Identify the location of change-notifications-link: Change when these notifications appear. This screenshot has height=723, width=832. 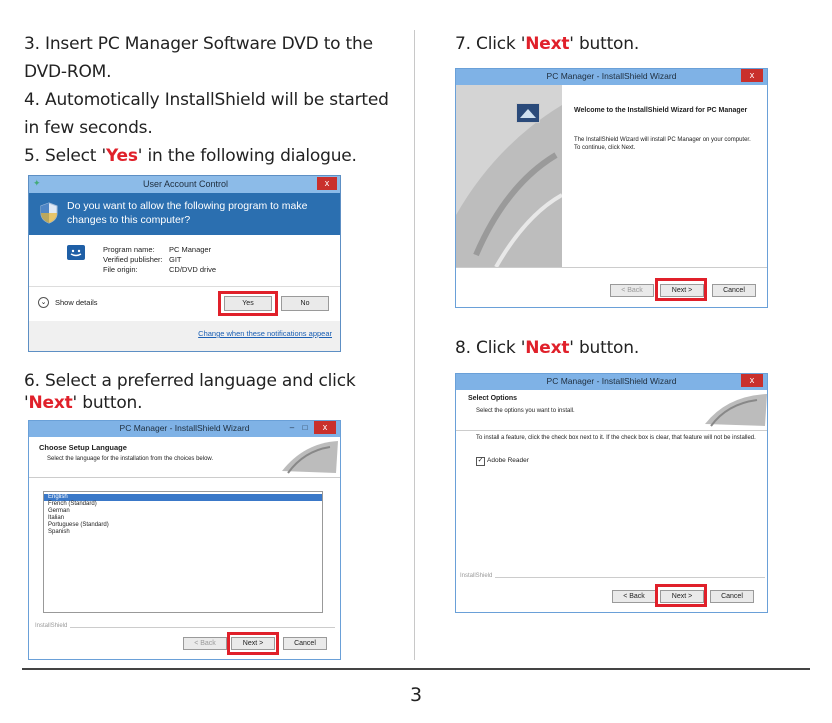
(265, 333).